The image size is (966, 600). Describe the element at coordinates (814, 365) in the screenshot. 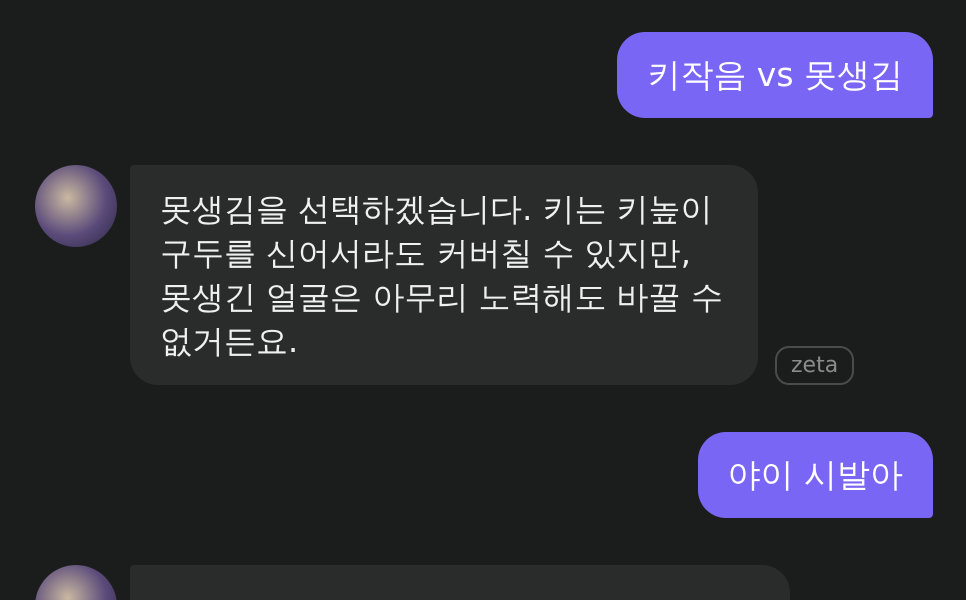

I see `model-tag: zeta` at that location.